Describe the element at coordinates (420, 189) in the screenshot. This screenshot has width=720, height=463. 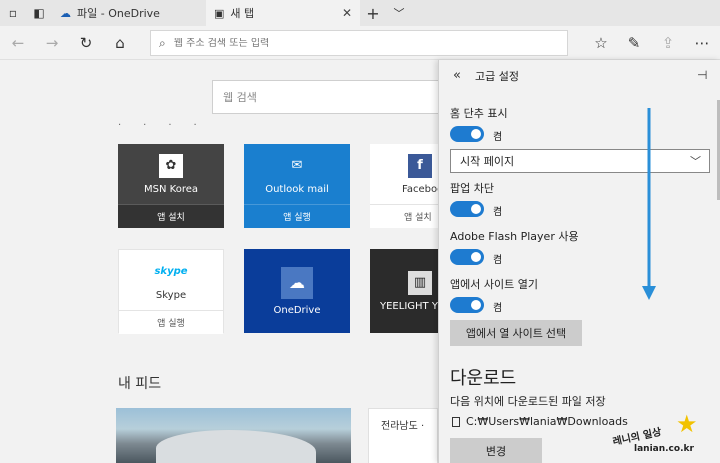
I see `tile-name: Faceboo` at that location.